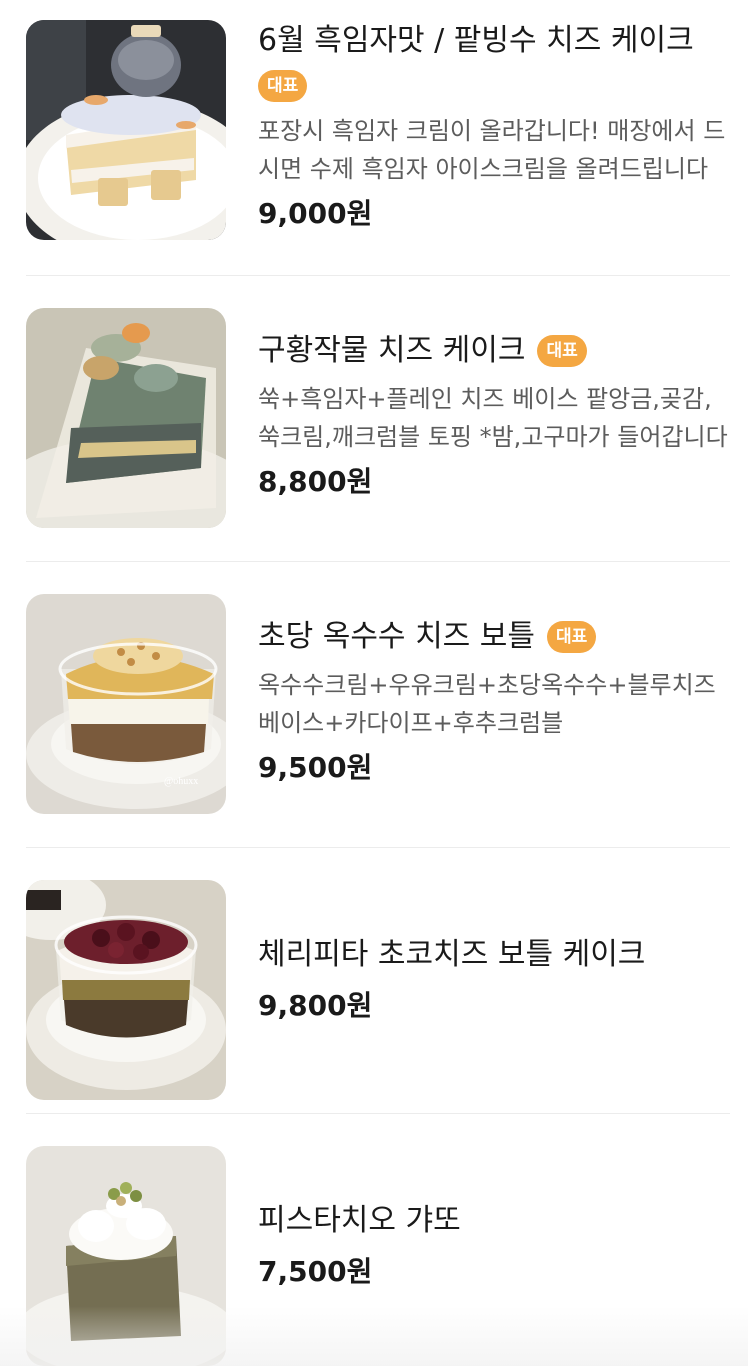 The image size is (748, 1366). I want to click on title-row: 체리피타 초코치즈 보틀 케이크, so click(494, 955).